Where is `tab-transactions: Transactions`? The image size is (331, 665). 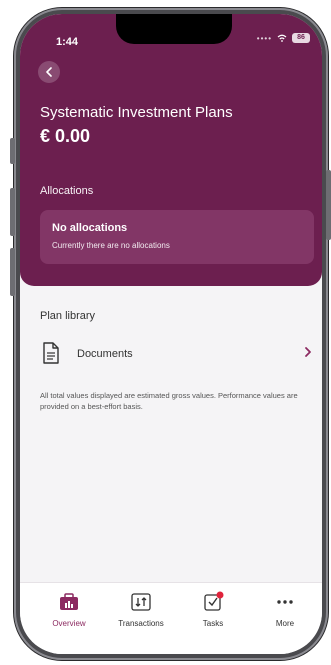 tab-transactions: Transactions is located at coordinates (141, 609).